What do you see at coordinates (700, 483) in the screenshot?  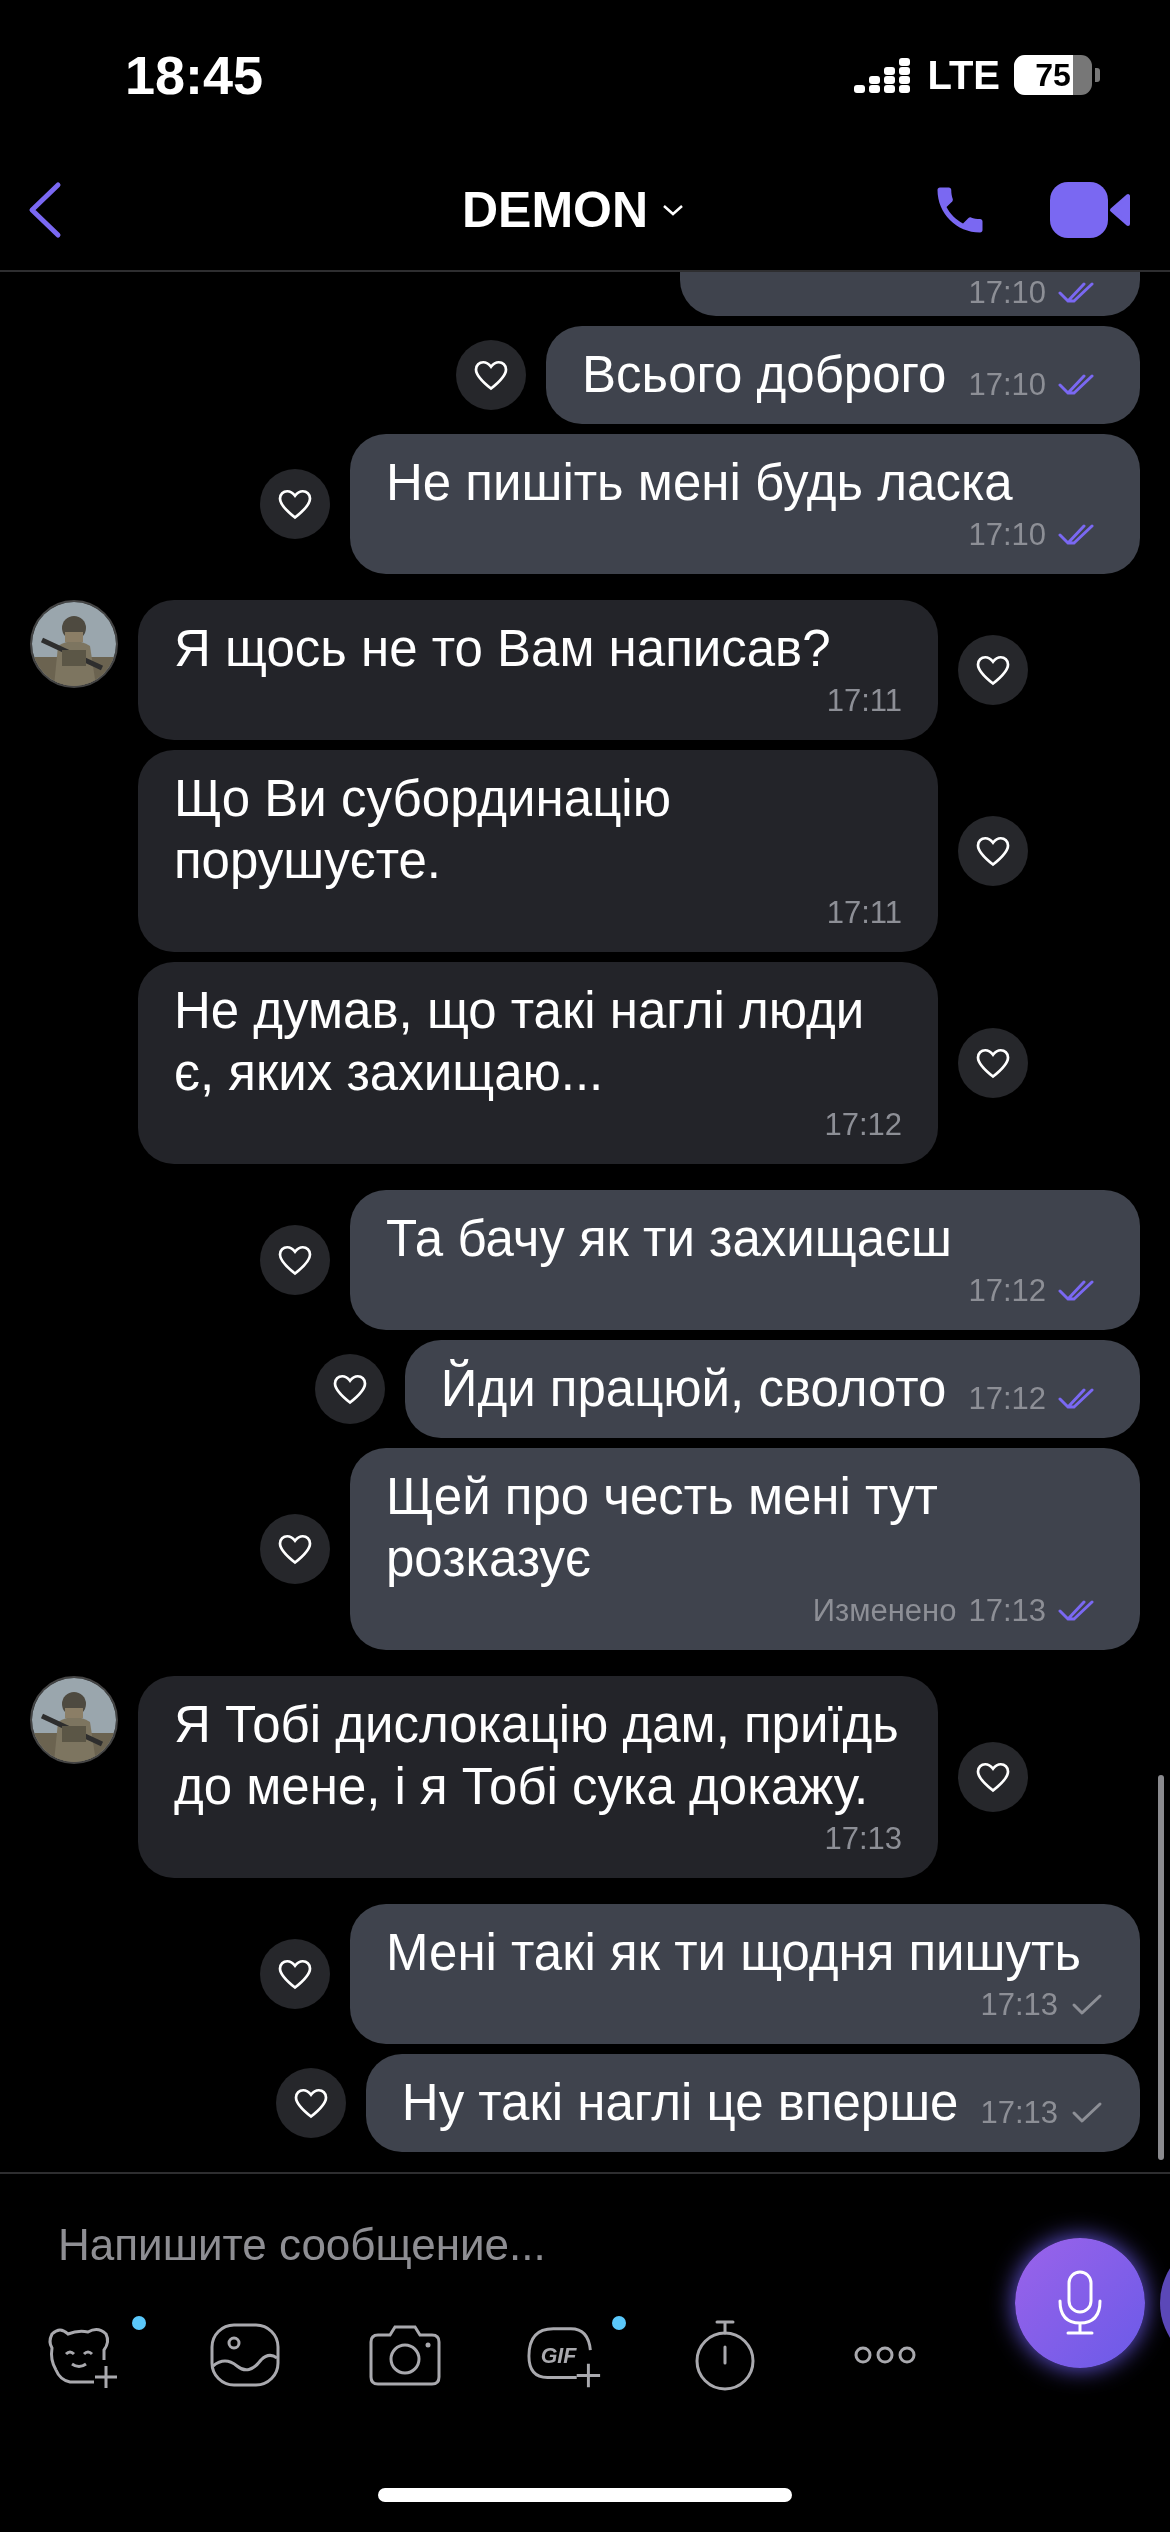 I see `message-text: Не пишіть мені будь ласка` at bounding box center [700, 483].